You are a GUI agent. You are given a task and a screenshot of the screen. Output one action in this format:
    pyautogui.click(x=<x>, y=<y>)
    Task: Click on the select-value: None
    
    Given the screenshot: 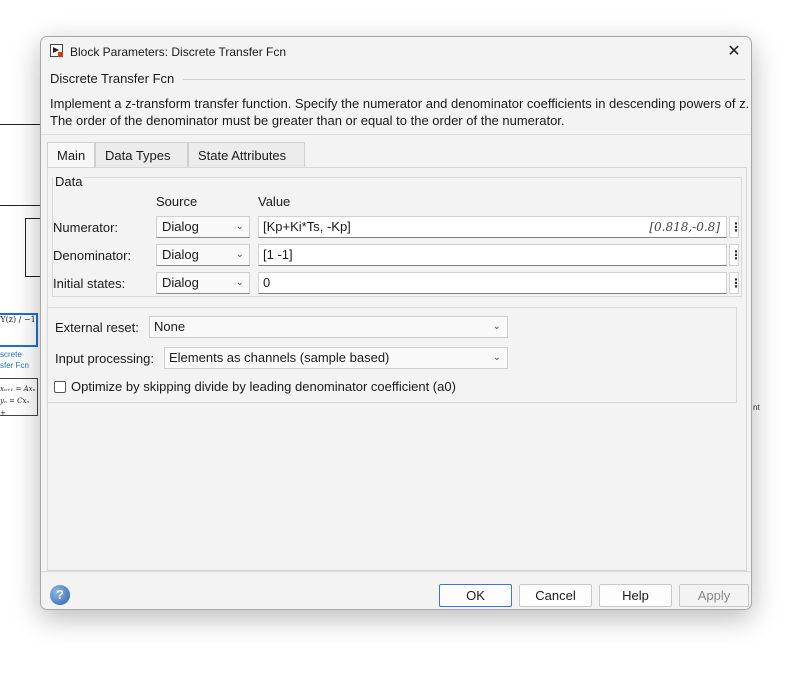 What is the action you would take?
    pyautogui.click(x=170, y=326)
    